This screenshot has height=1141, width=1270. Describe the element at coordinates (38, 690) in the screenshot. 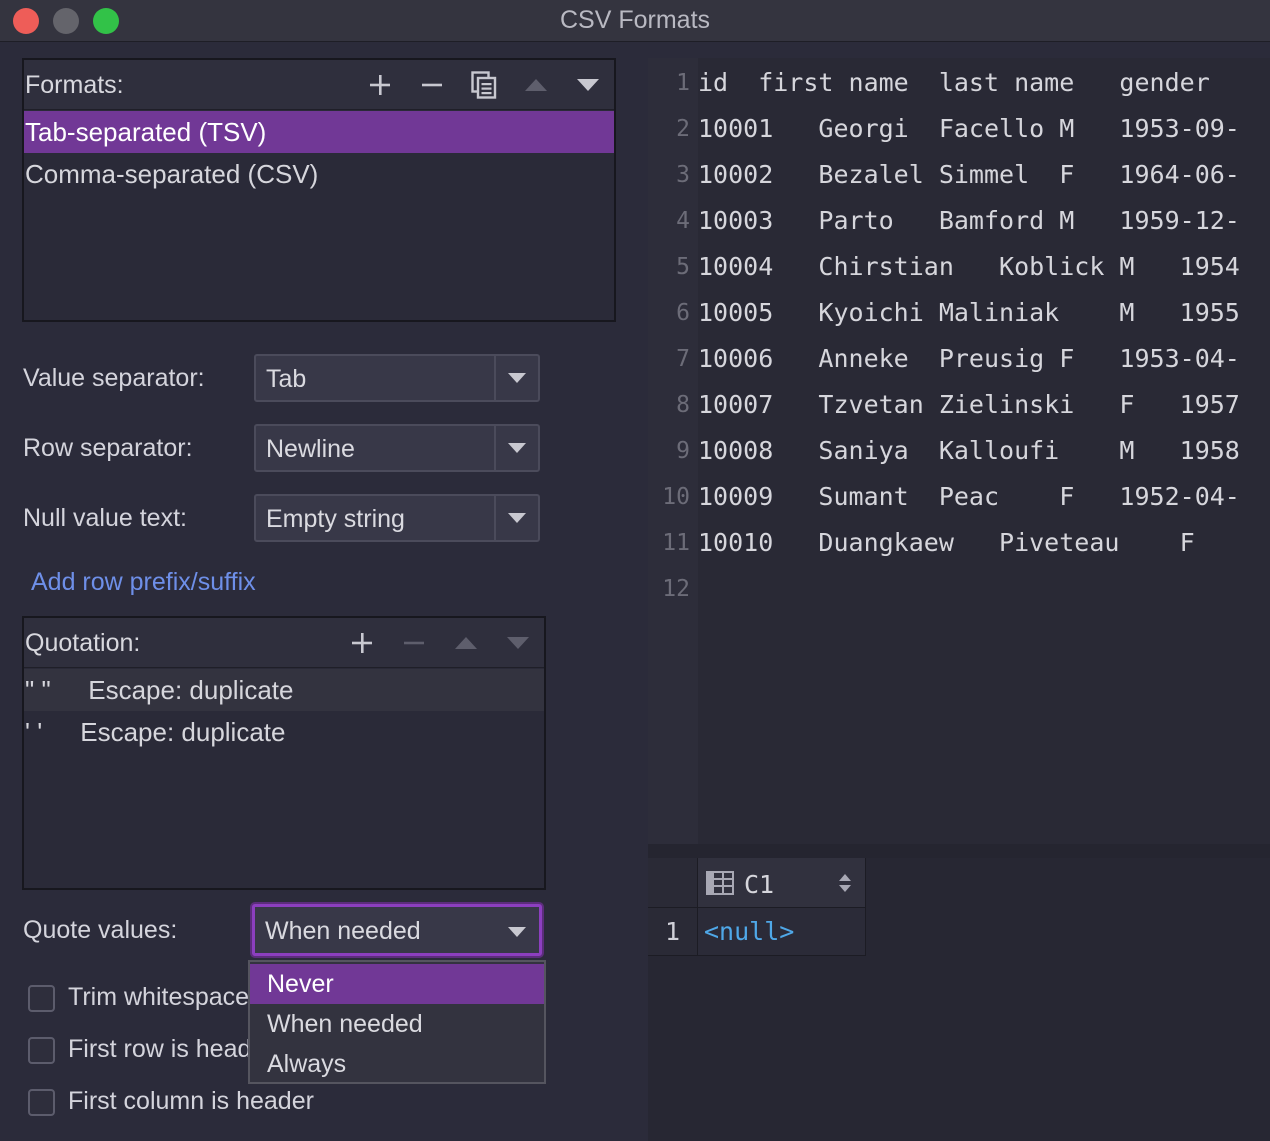

I see `quotation-quote-chars: " "` at that location.